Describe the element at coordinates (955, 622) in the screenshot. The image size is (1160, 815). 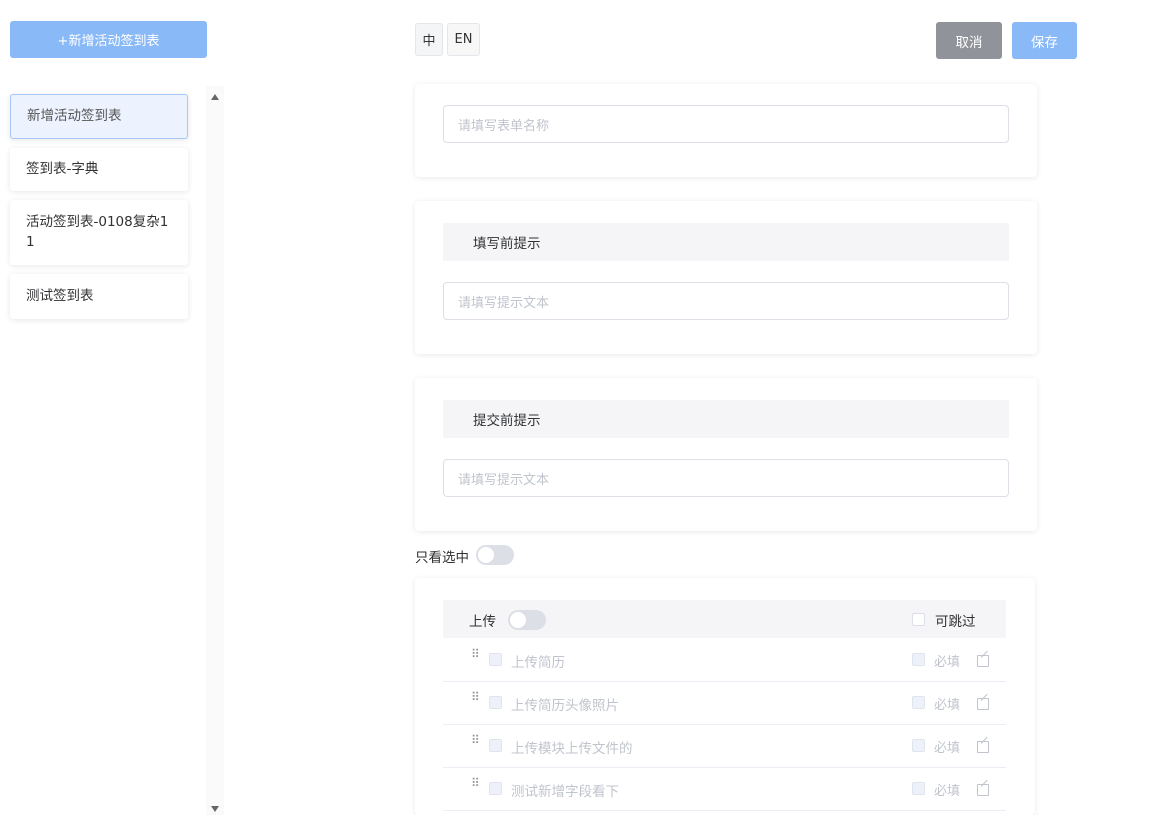
I see `skippable-label: 可跳过` at that location.